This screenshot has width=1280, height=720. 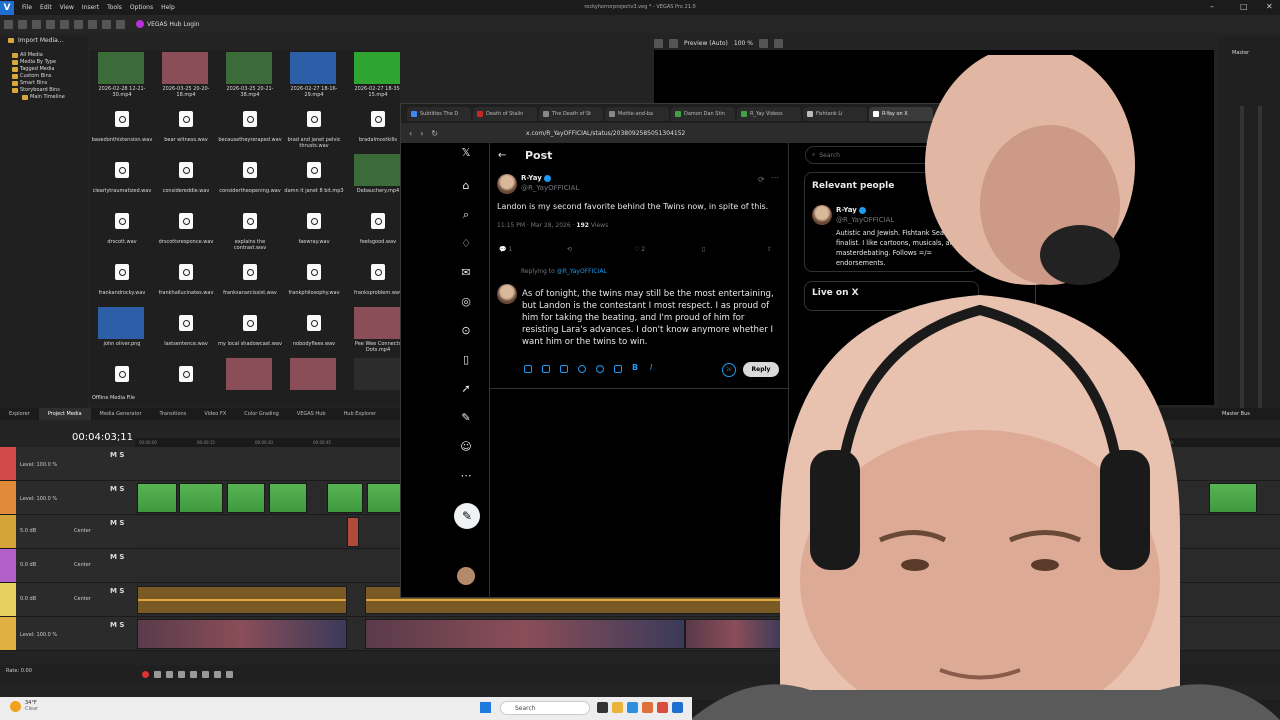 What do you see at coordinates (193, 674) in the screenshot?
I see `pause-button` at bounding box center [193, 674].